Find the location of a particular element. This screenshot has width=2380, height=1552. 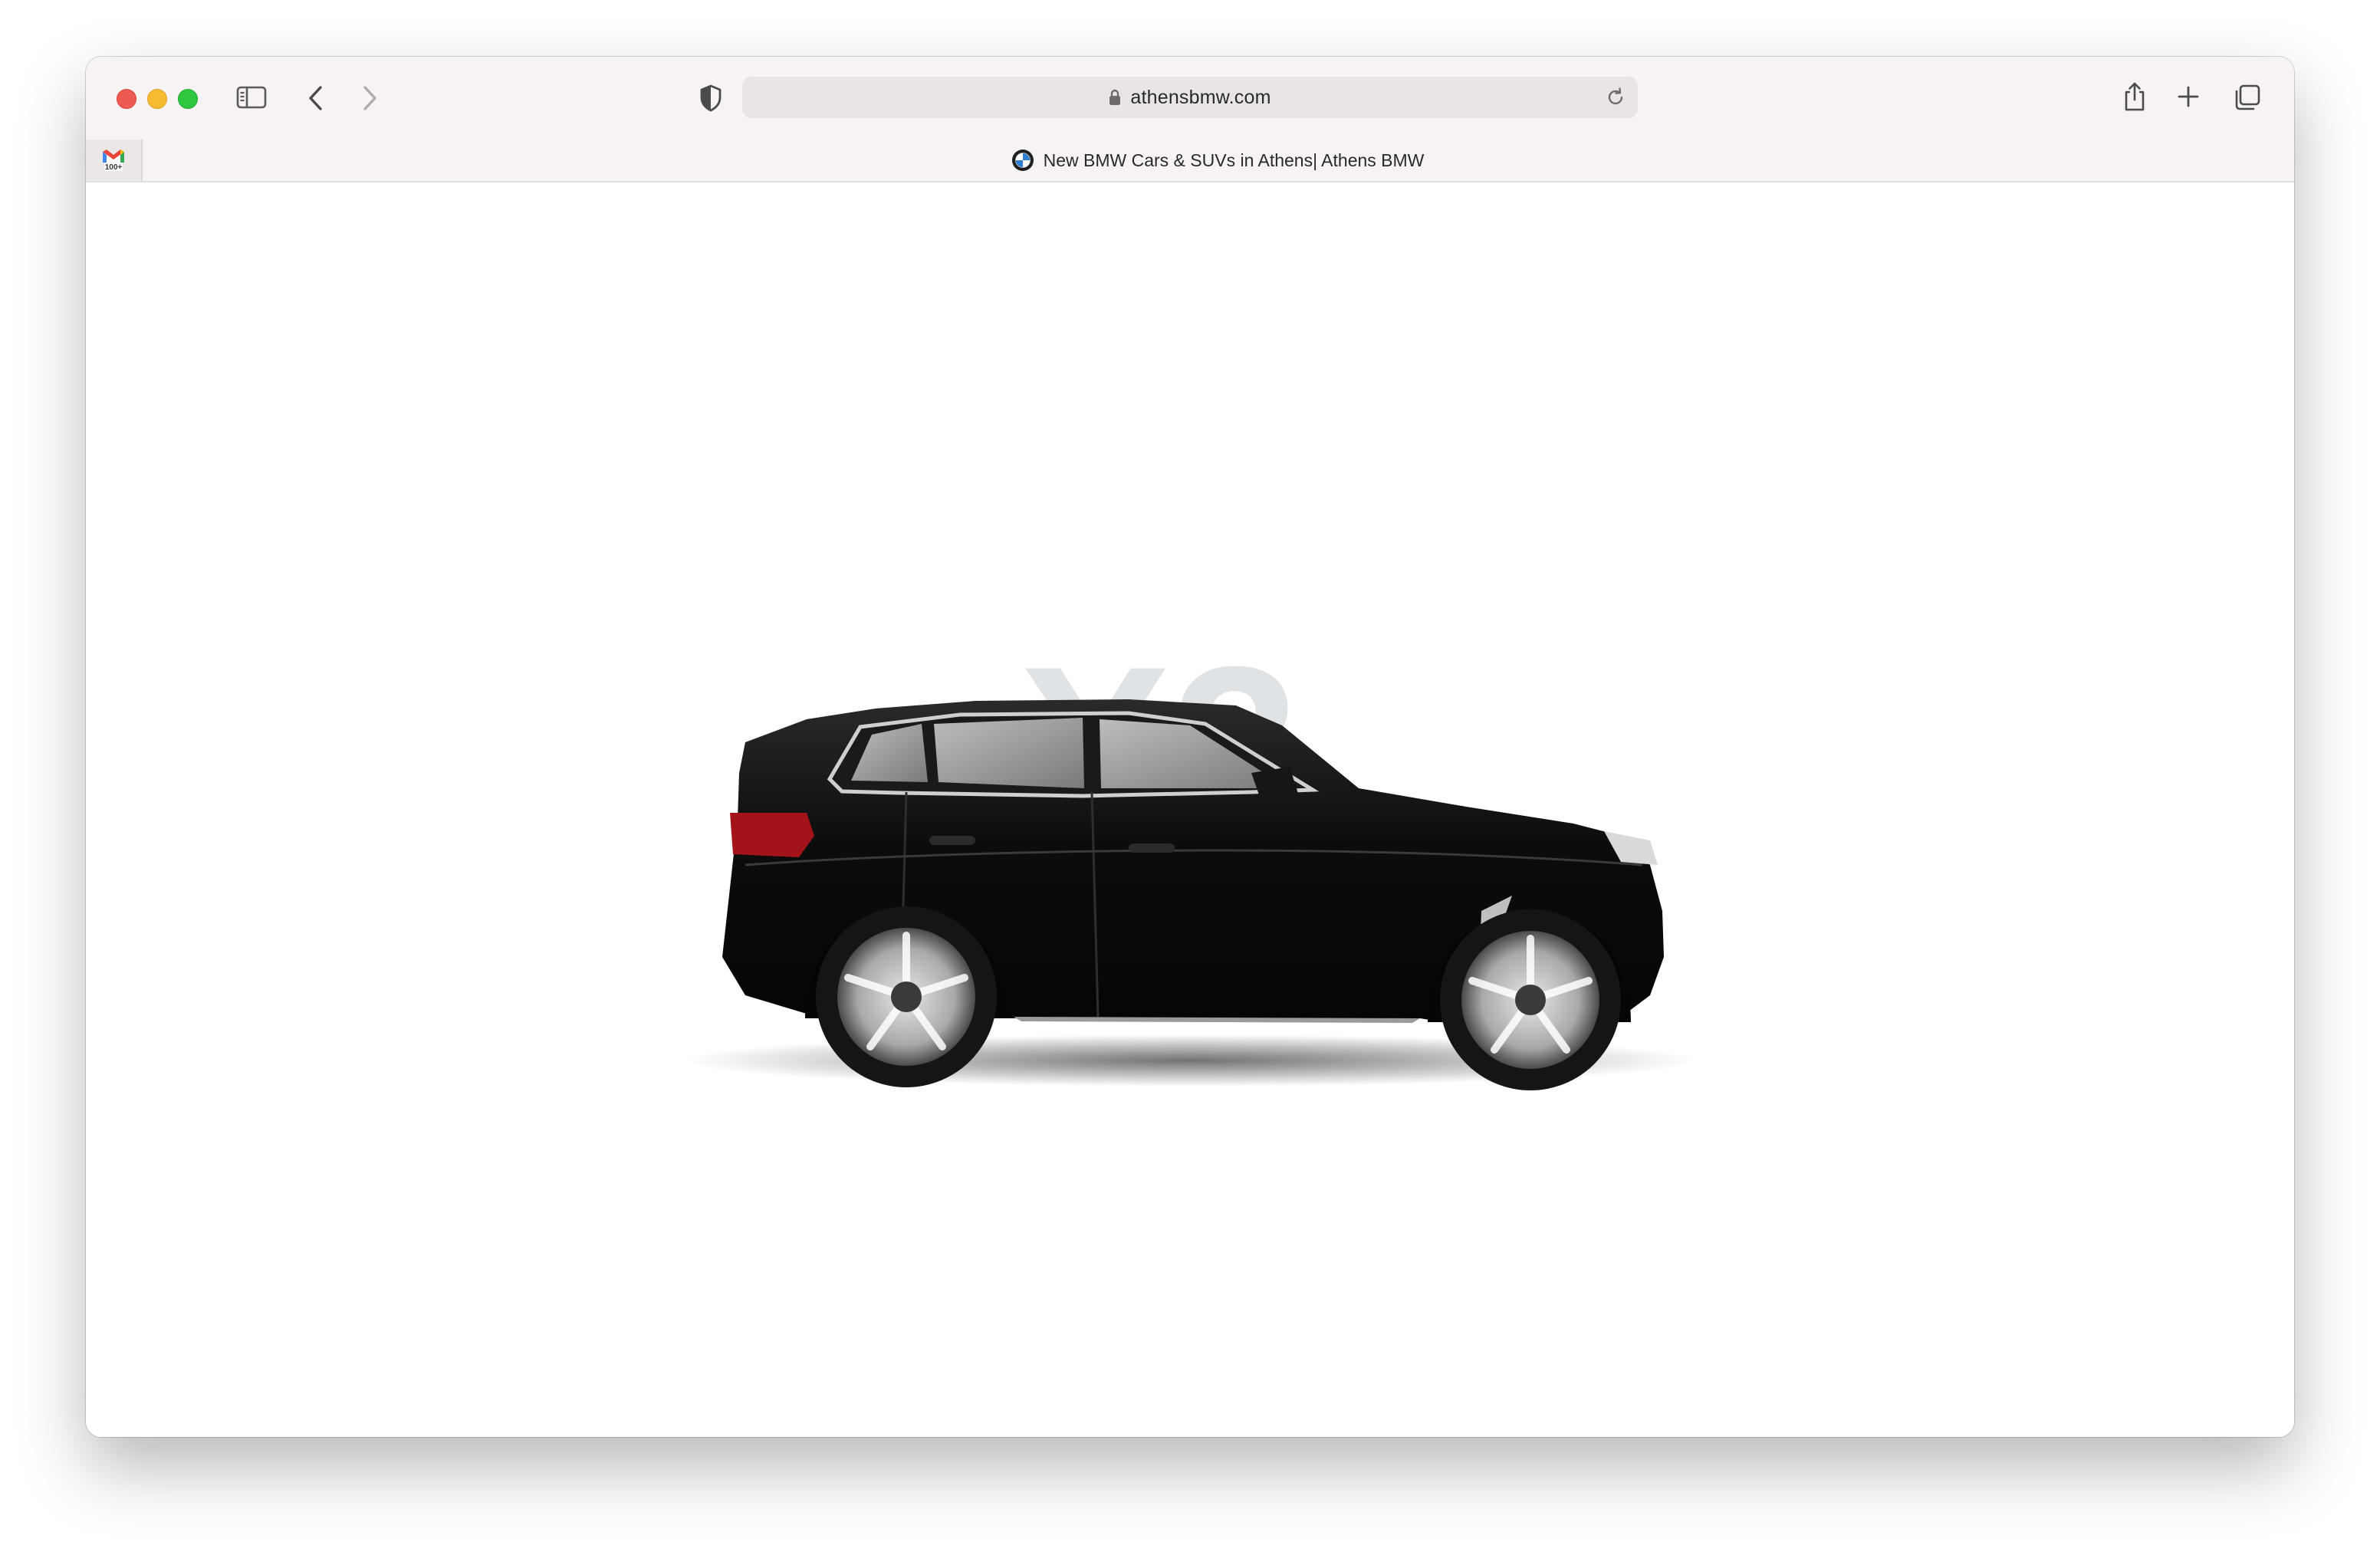

gmail-icon: 100+ is located at coordinates (114, 161).